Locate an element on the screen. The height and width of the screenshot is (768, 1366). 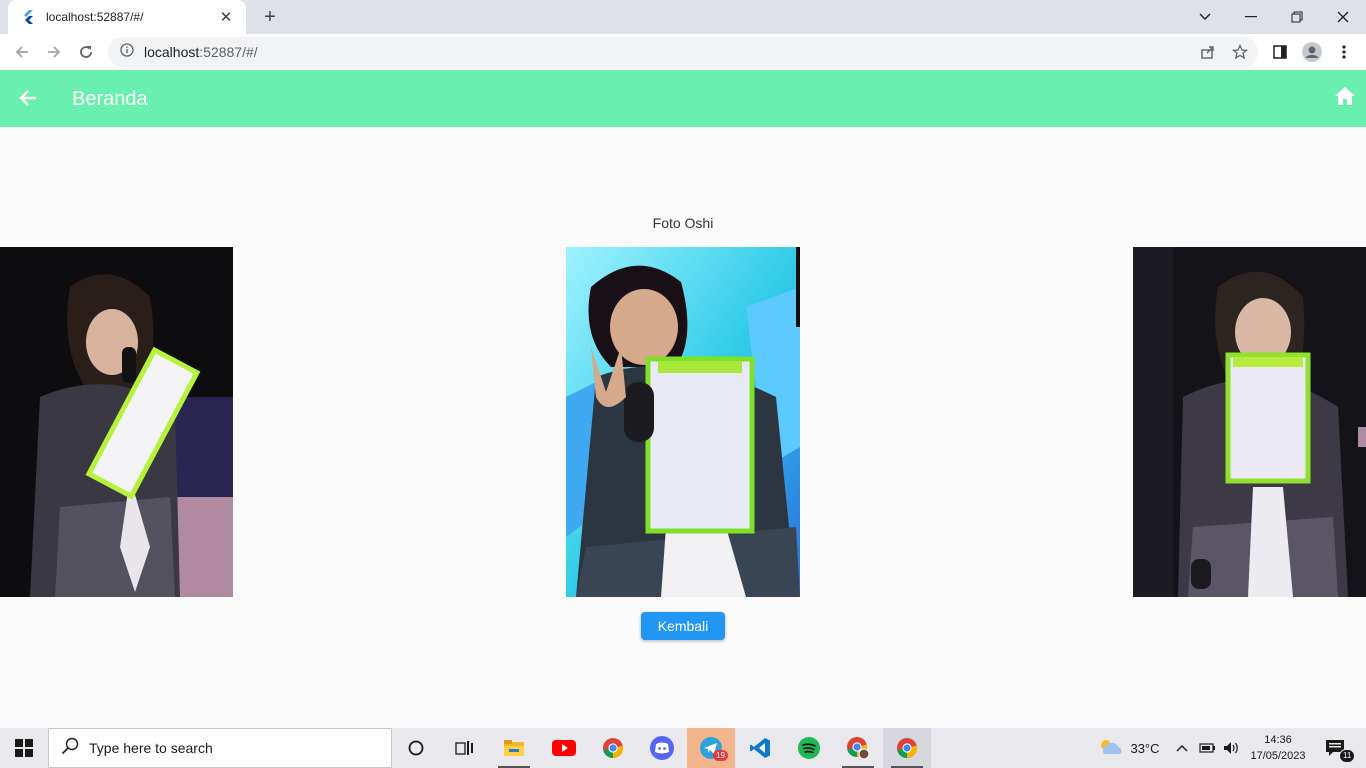
tab-title: localhost:52887/#/ is located at coordinates (95, 17).